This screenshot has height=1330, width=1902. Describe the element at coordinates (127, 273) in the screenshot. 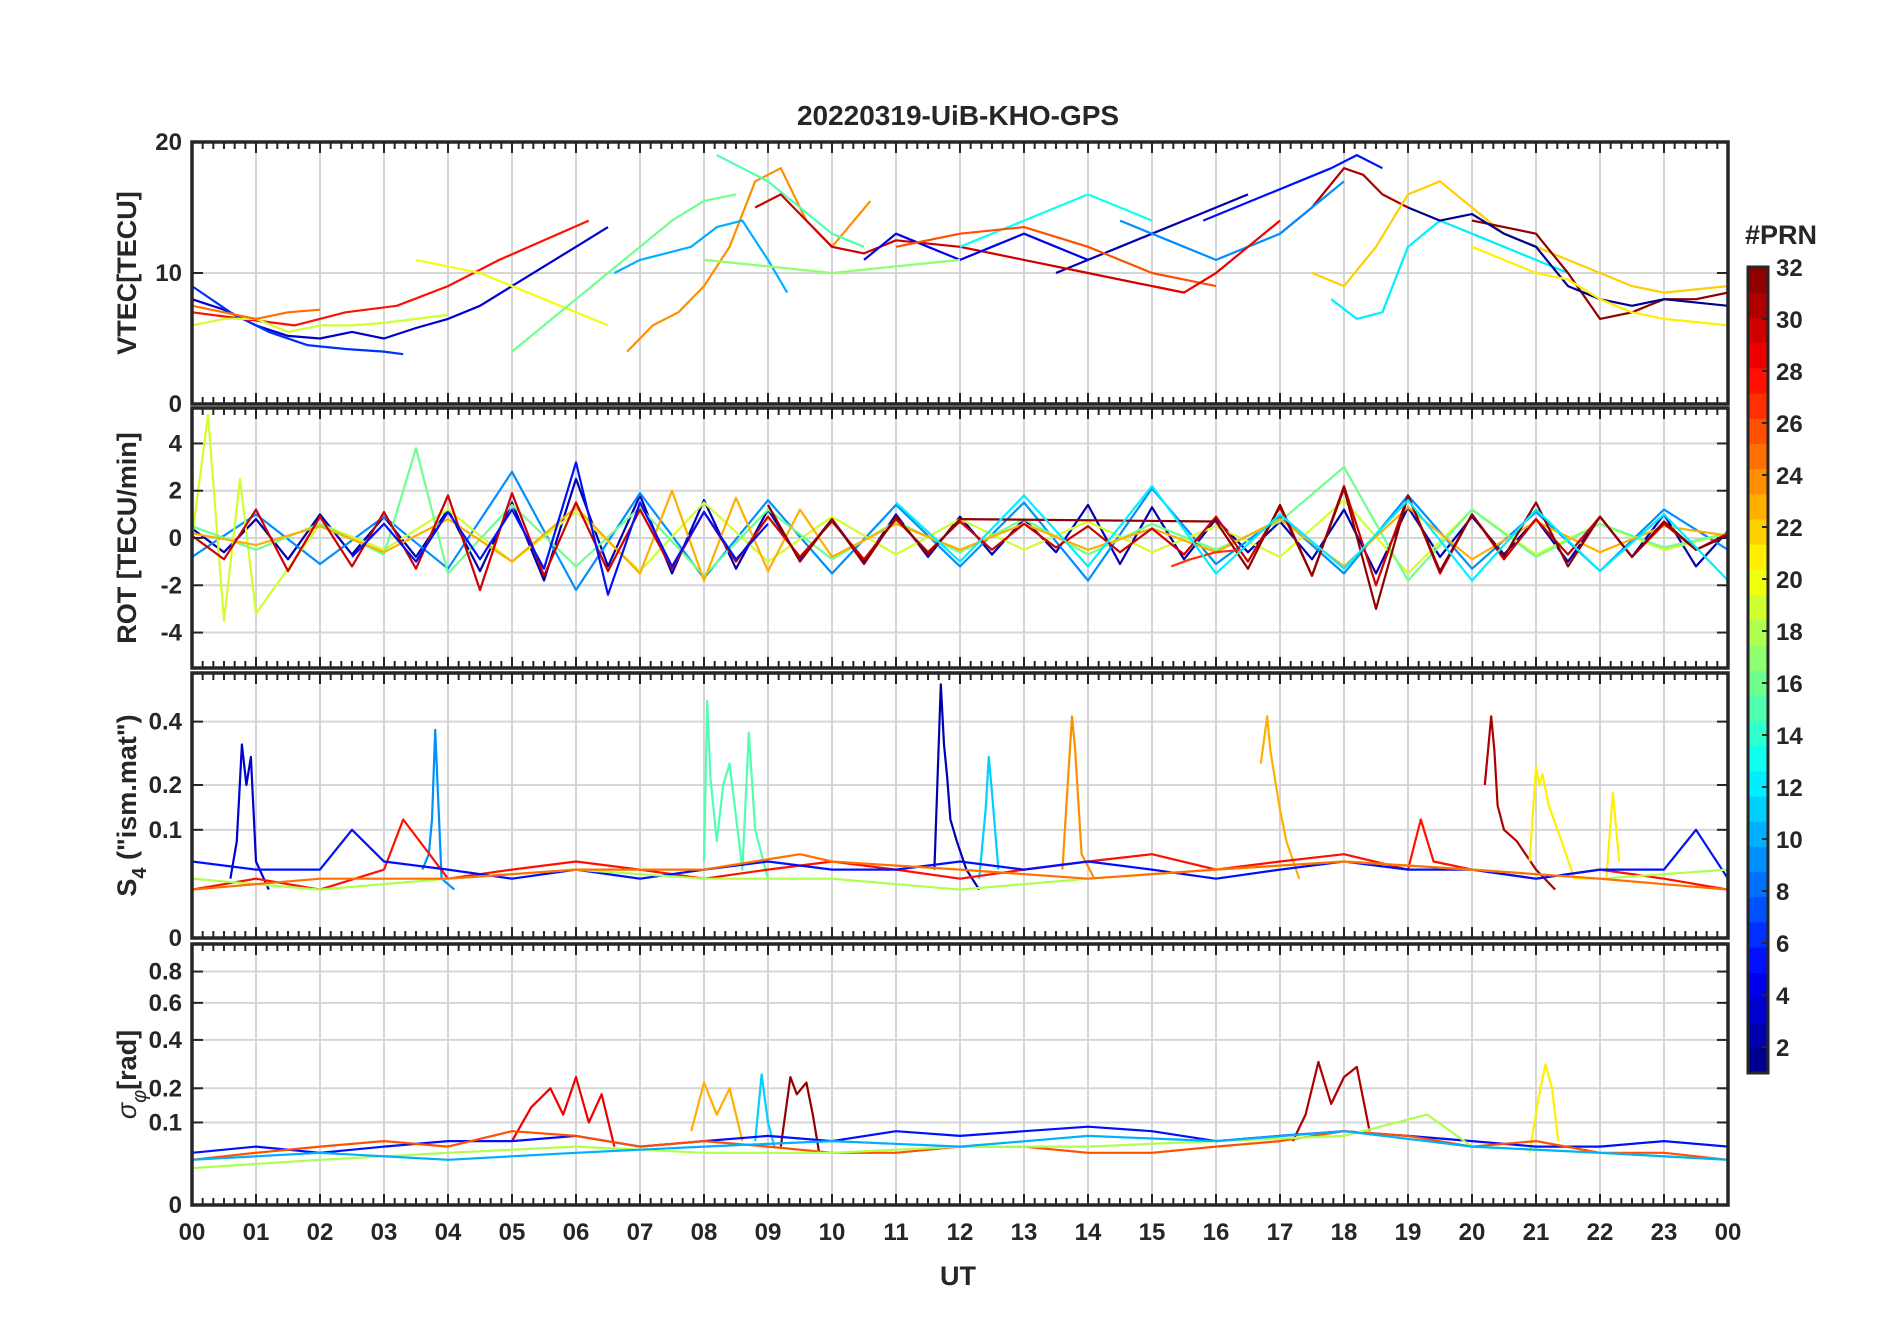

I see `vtec-y-axis-label: VTEC[TECU]` at that location.